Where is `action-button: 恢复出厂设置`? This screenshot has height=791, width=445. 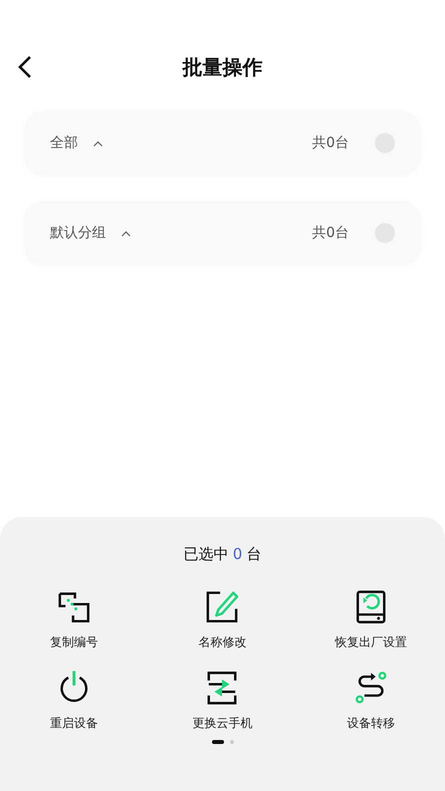
action-button: 恢复出厂设置 is located at coordinates (370, 620).